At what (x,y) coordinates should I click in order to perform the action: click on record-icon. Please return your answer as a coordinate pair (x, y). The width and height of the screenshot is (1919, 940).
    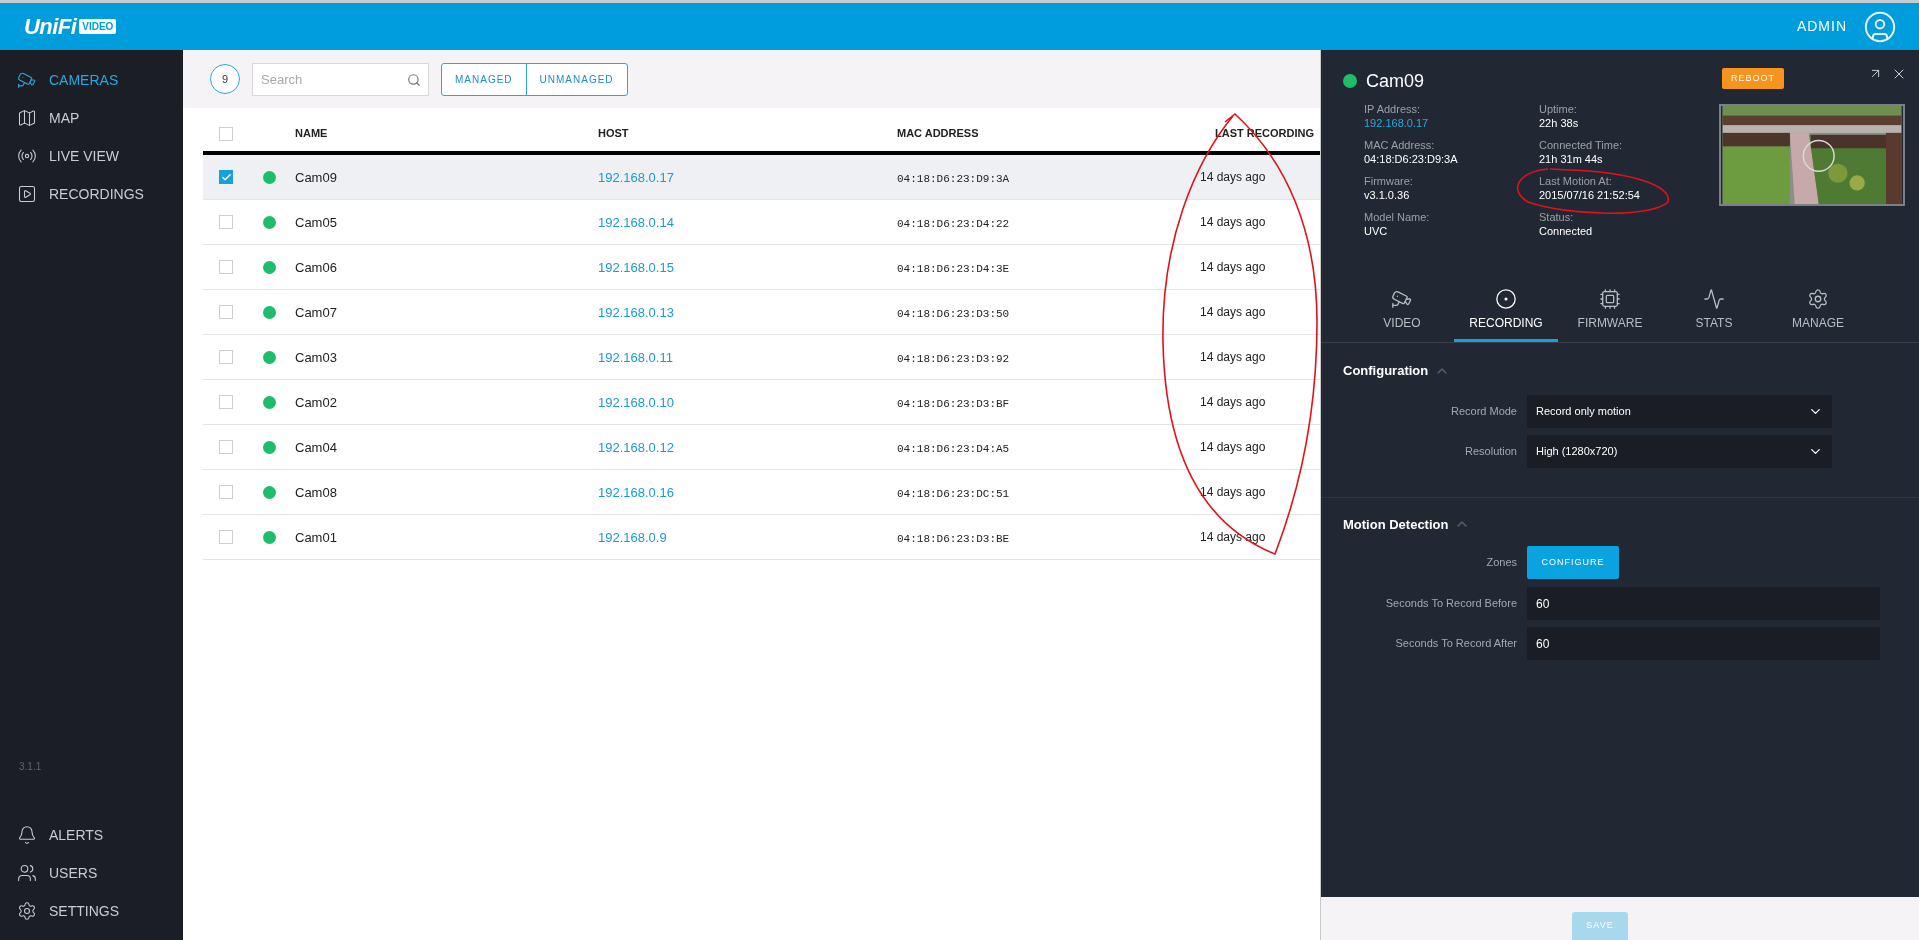
    Looking at the image, I should click on (1506, 298).